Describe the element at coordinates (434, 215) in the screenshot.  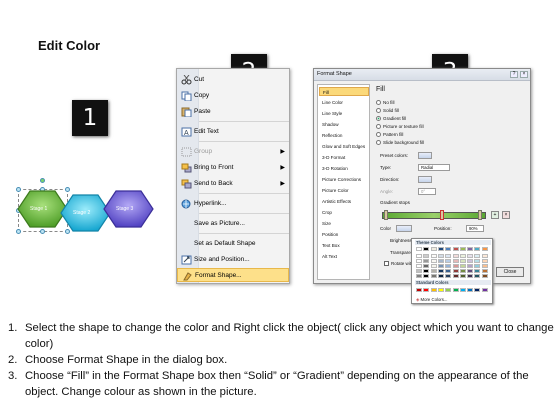
I see `gradient-bar` at that location.